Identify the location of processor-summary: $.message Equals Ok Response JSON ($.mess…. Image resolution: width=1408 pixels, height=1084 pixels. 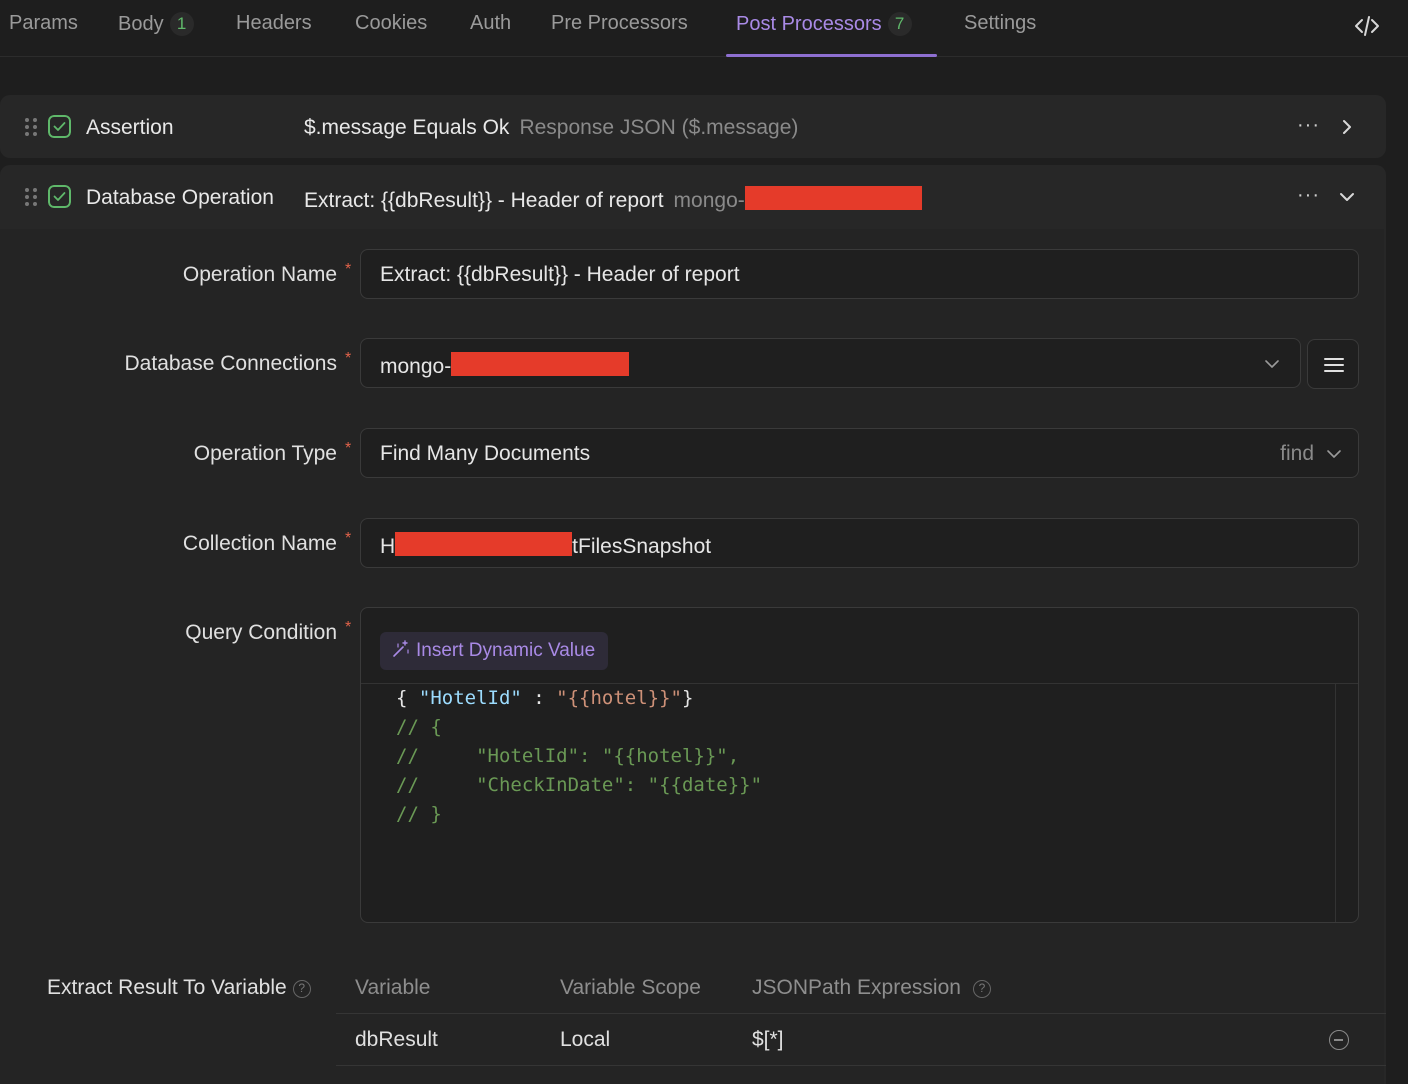
(551, 127).